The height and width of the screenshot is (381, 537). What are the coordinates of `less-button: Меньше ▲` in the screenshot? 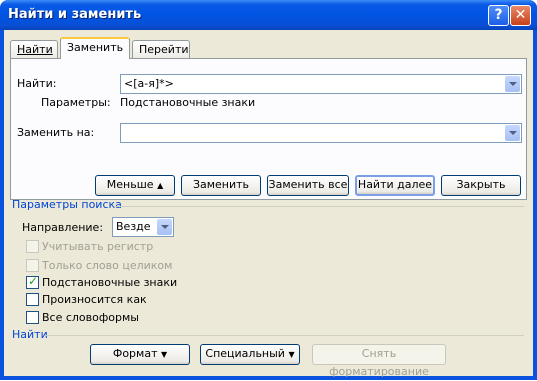 It's located at (135, 185).